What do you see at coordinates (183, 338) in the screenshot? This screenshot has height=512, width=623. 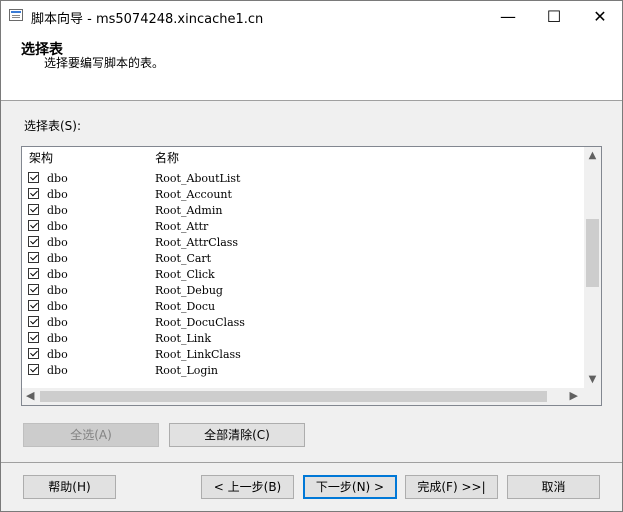 I see `name-cell: Root_Link` at bounding box center [183, 338].